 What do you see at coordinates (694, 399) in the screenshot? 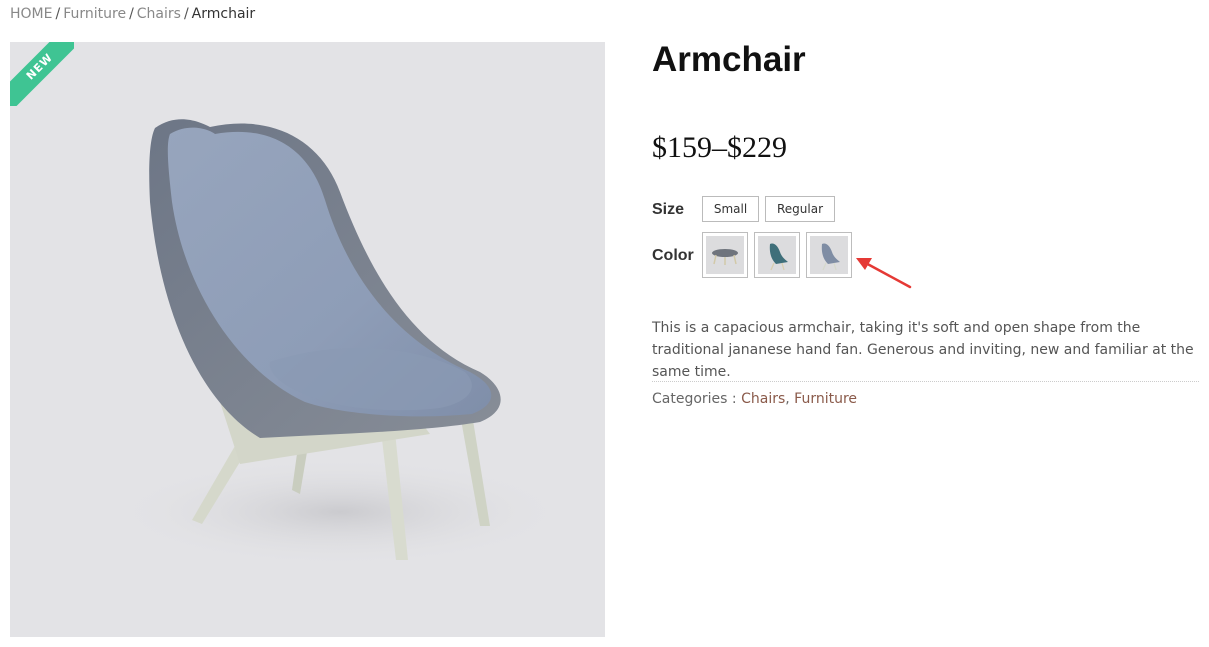
I see `categories-label: Categories :` at bounding box center [694, 399].